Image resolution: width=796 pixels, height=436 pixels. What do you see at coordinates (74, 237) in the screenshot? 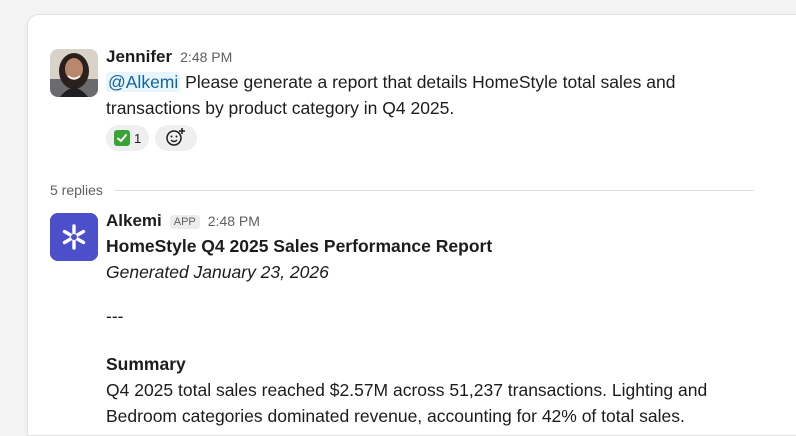
I see `avatar-alkemi` at bounding box center [74, 237].